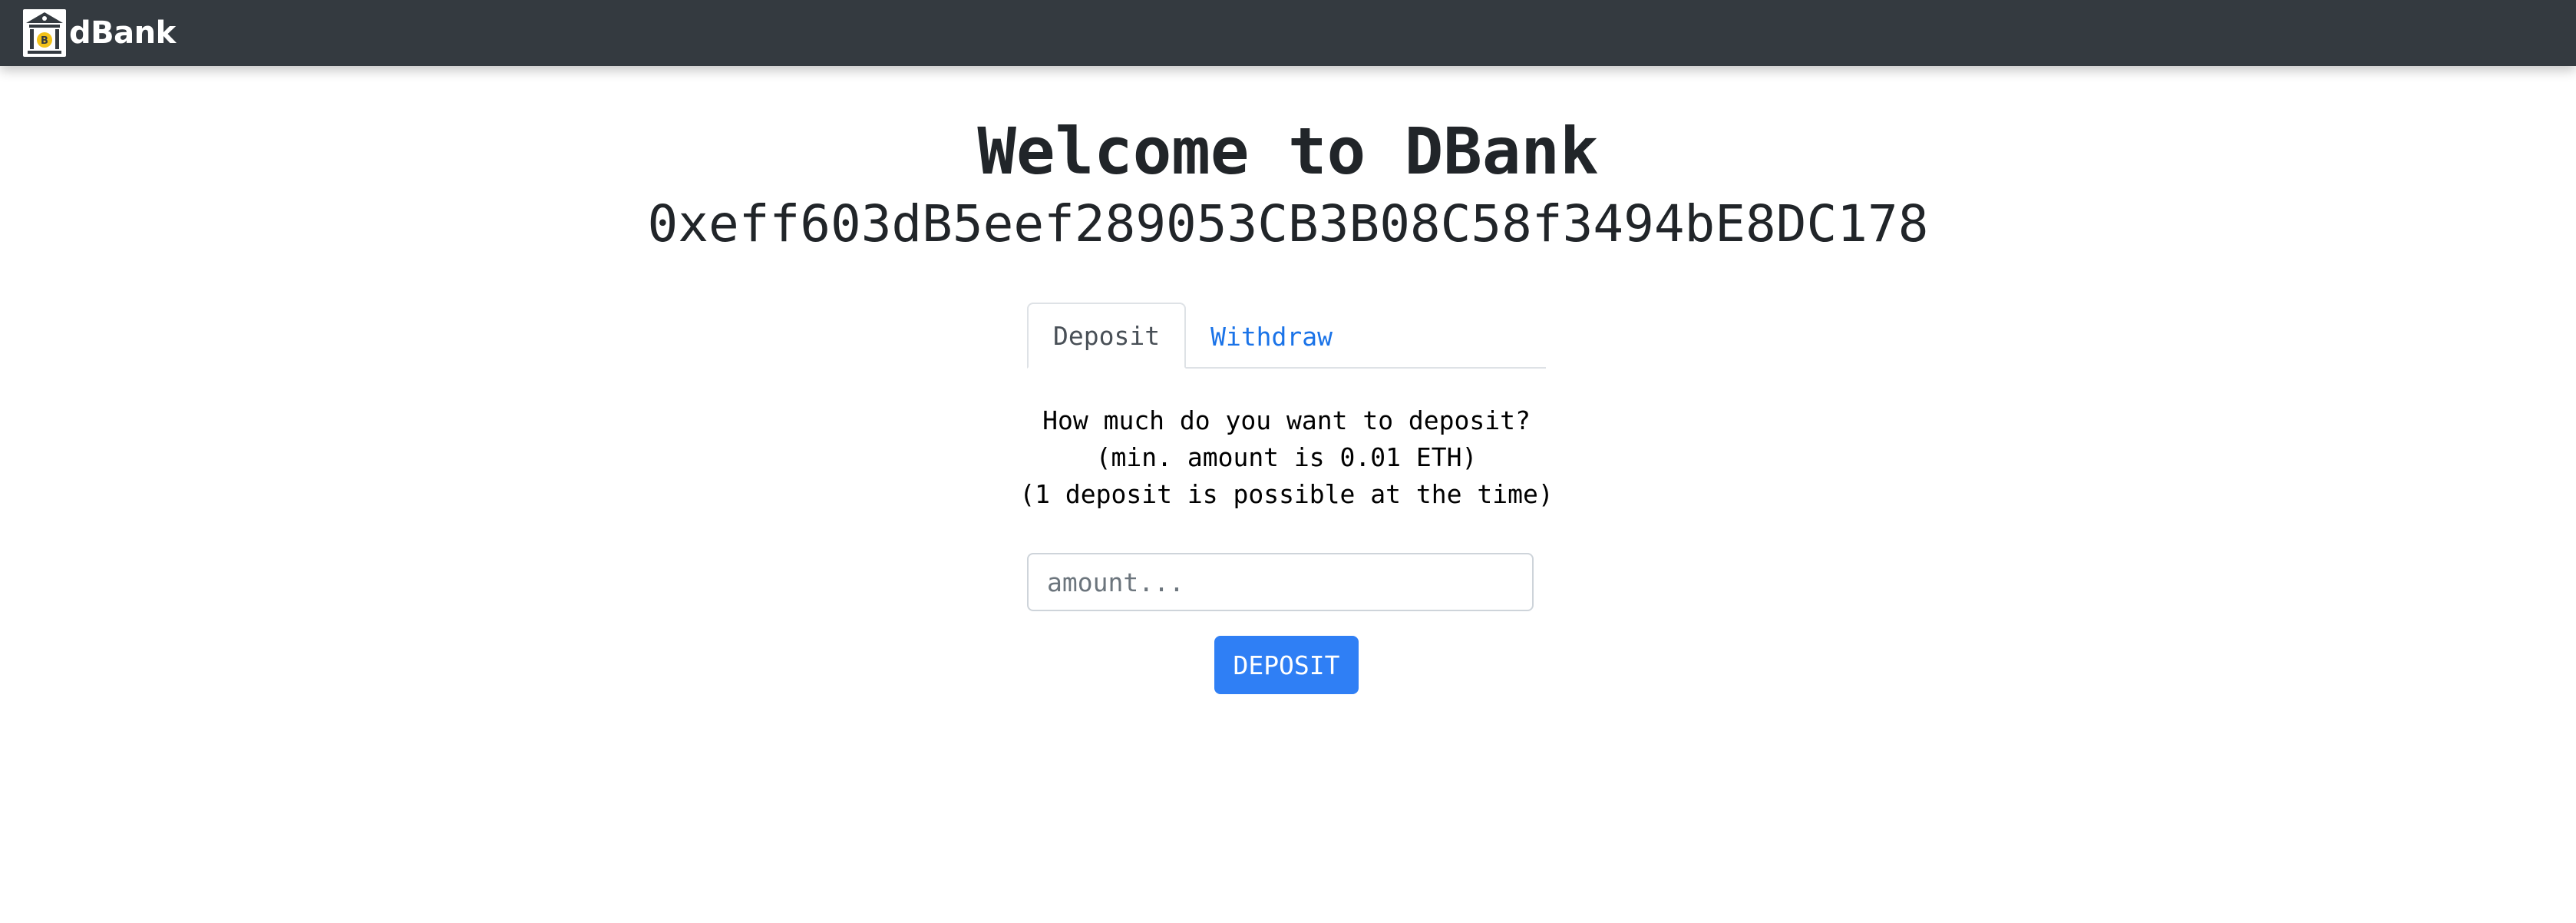 This screenshot has height=923, width=2576. I want to click on top-navbar: B dBank, so click(1288, 33).